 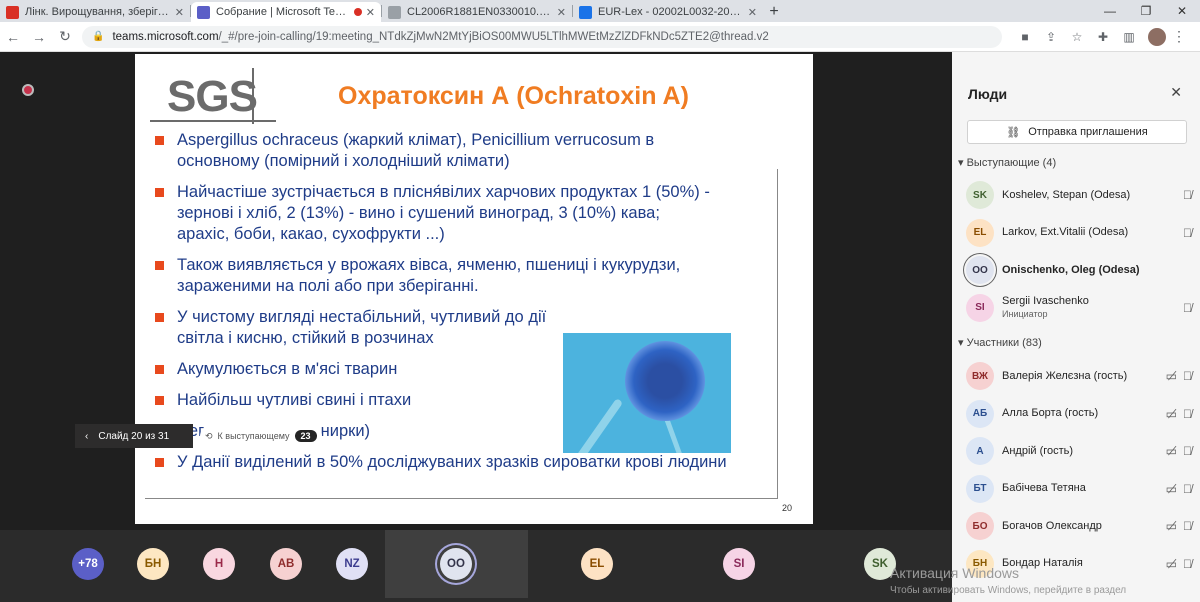 What do you see at coordinates (1157, 36) in the screenshot?
I see `profile-avatar` at bounding box center [1157, 36].